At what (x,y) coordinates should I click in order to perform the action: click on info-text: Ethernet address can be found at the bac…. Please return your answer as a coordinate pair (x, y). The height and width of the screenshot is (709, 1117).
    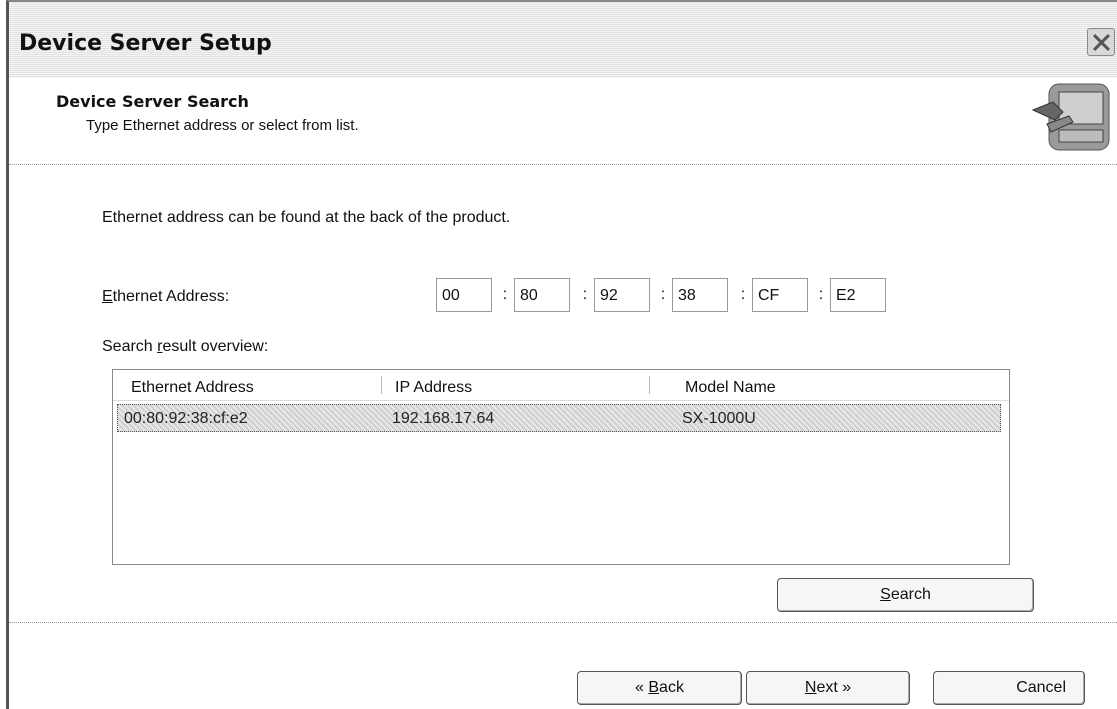
    Looking at the image, I should click on (306, 217).